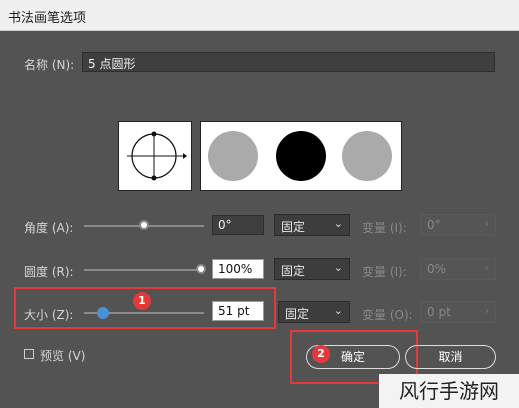  What do you see at coordinates (297, 314) in the screenshot?
I see `size-mode-value: 固定` at bounding box center [297, 314].